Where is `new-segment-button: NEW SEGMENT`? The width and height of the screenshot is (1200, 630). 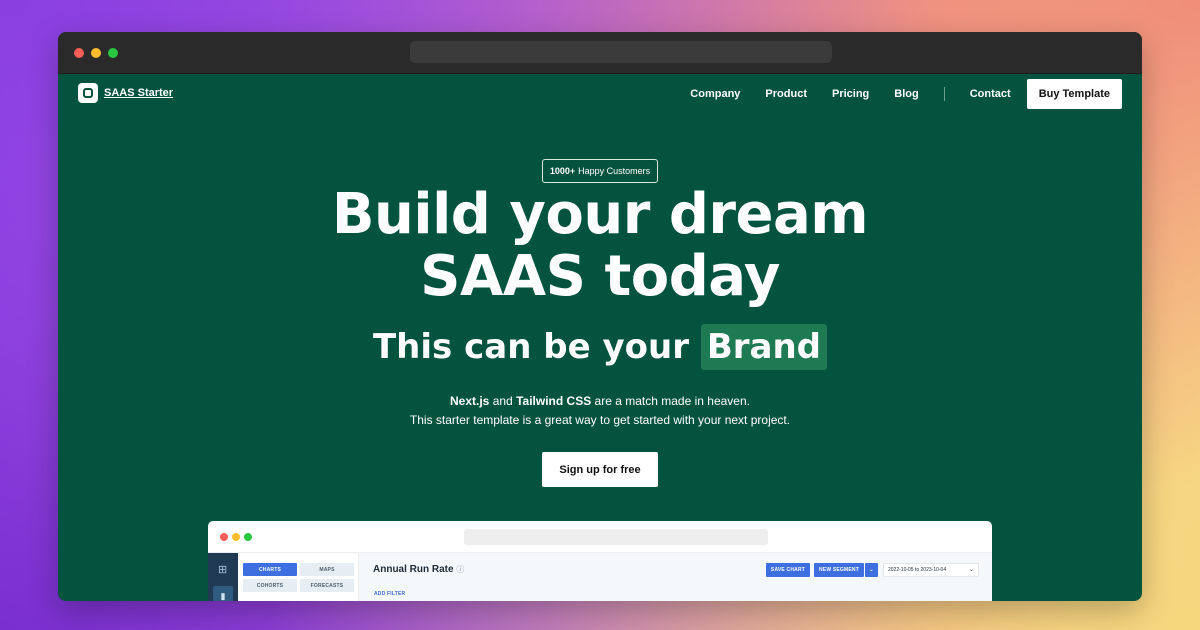 new-segment-button: NEW SEGMENT is located at coordinates (839, 570).